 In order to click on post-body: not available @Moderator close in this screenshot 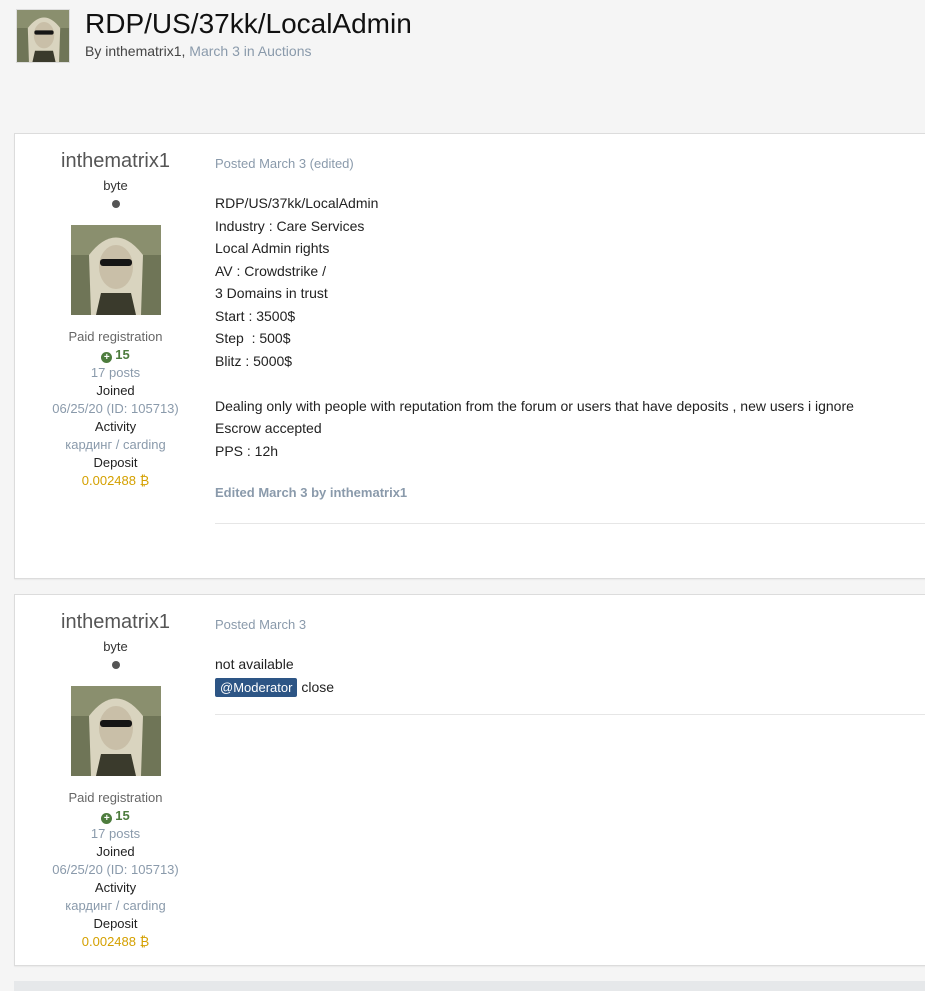, I will do `click(570, 675)`.